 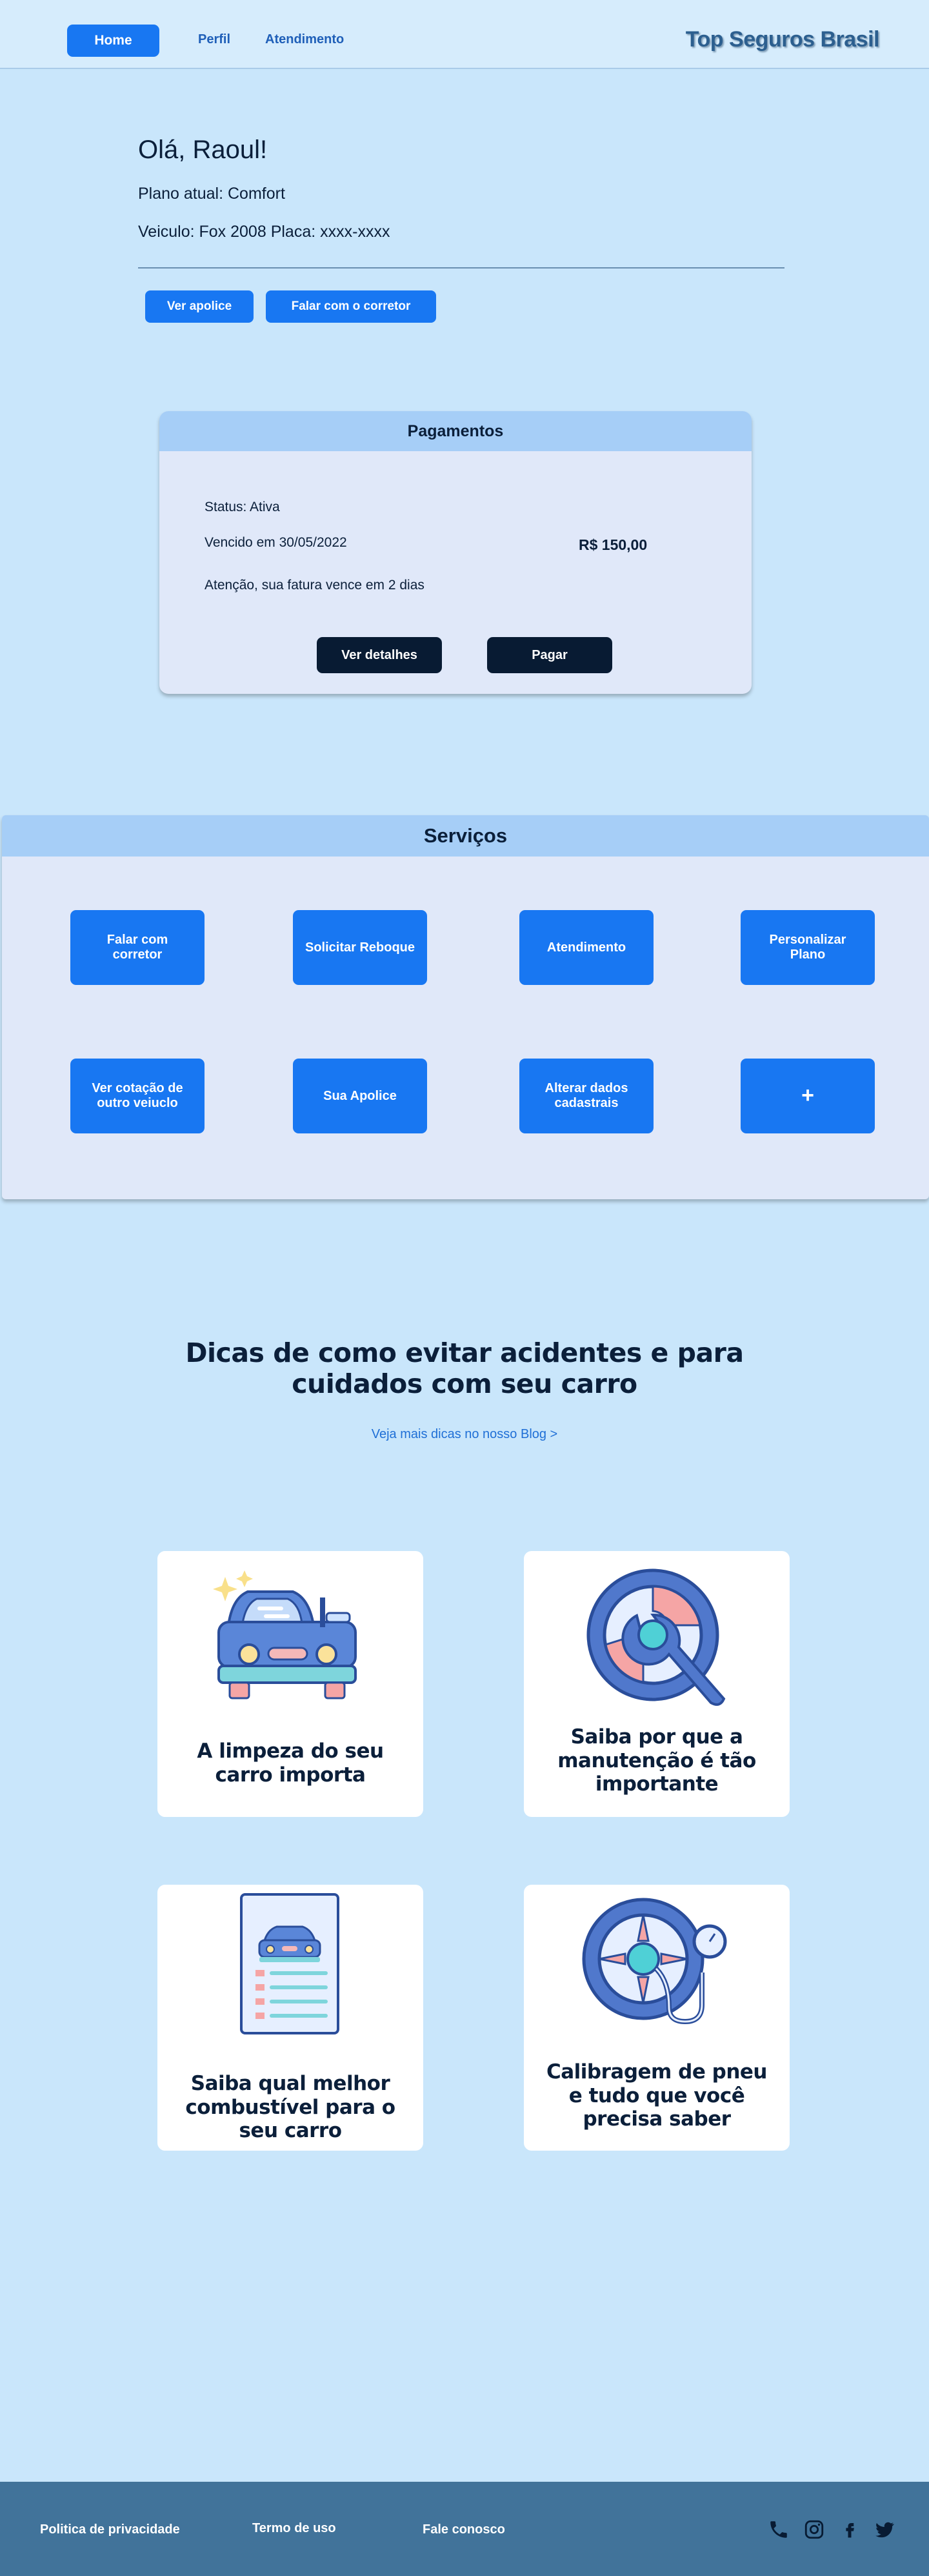 I want to click on pay-button: Pagar, so click(x=549, y=655).